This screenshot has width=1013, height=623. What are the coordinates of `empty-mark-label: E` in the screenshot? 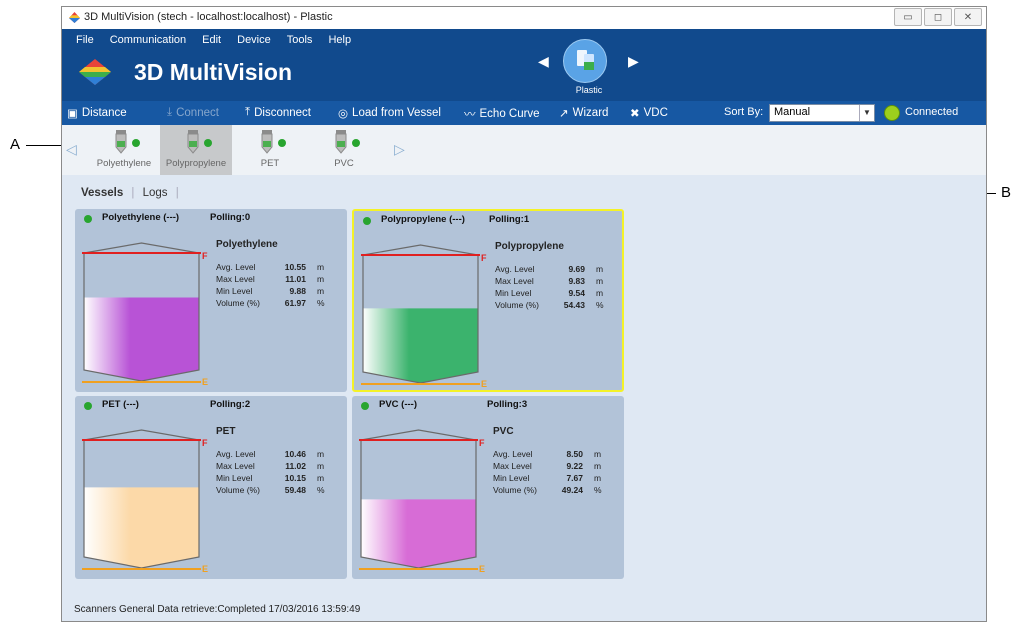 It's located at (484, 383).